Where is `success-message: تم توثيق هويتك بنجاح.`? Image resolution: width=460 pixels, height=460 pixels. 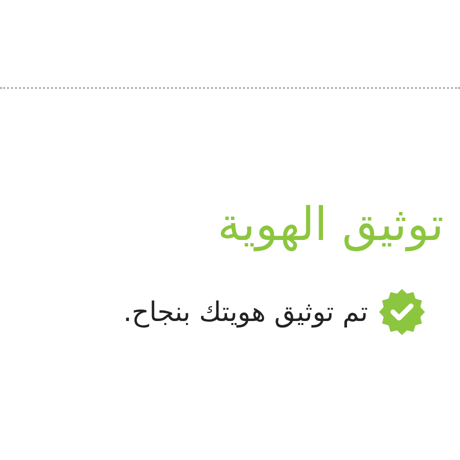
success-message: تم توثيق هويتك بنجاح. is located at coordinates (245, 312).